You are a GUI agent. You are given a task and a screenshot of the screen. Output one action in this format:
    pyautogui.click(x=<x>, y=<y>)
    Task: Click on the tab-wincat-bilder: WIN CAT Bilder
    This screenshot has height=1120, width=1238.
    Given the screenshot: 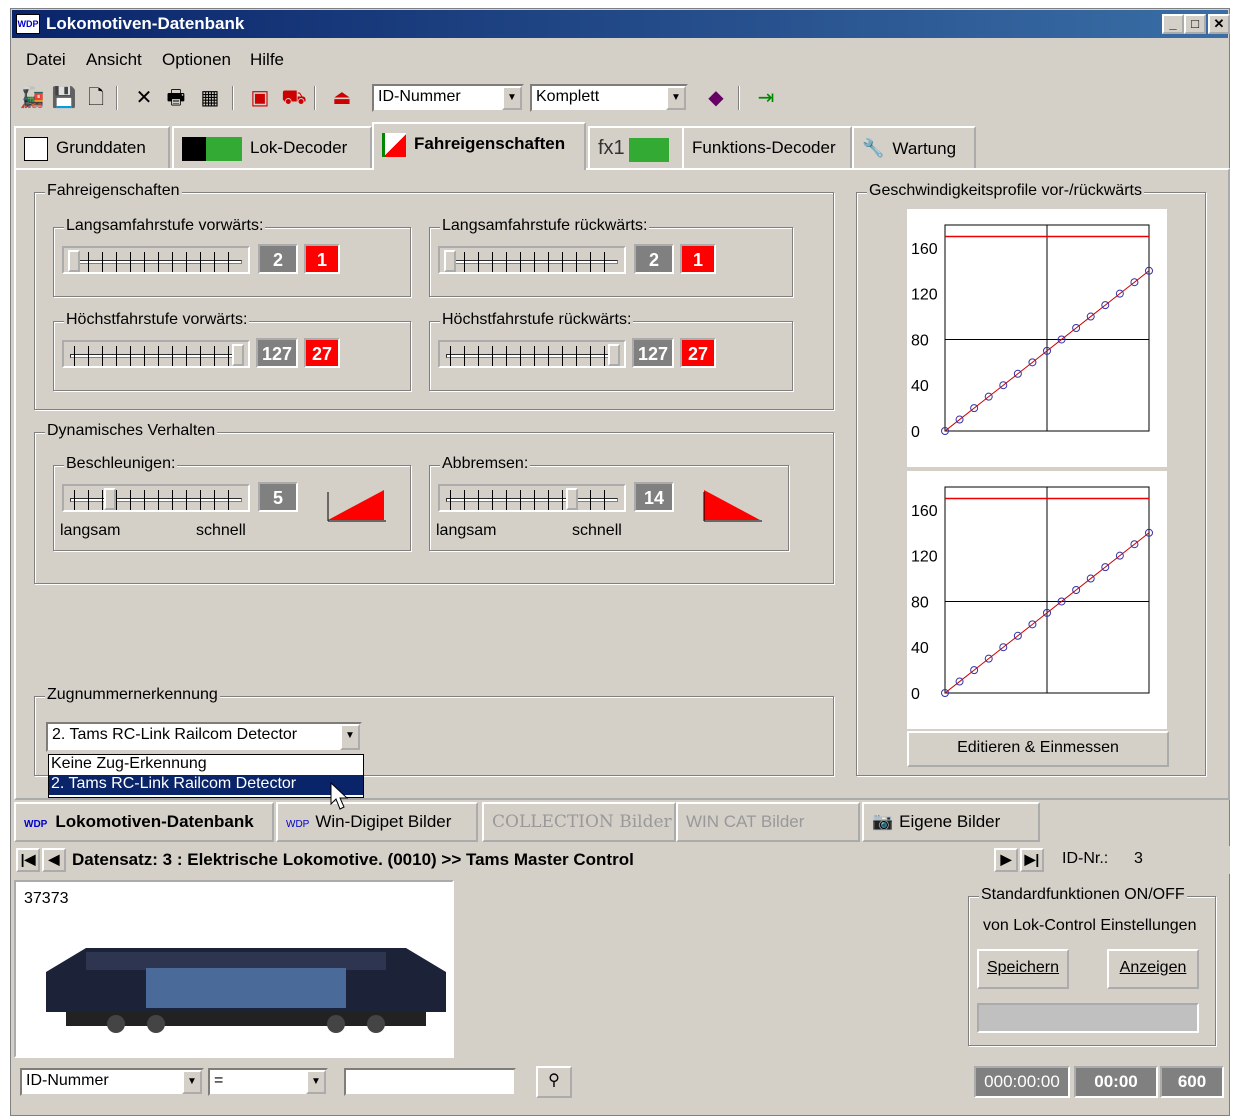 What is the action you would take?
    pyautogui.click(x=768, y=822)
    